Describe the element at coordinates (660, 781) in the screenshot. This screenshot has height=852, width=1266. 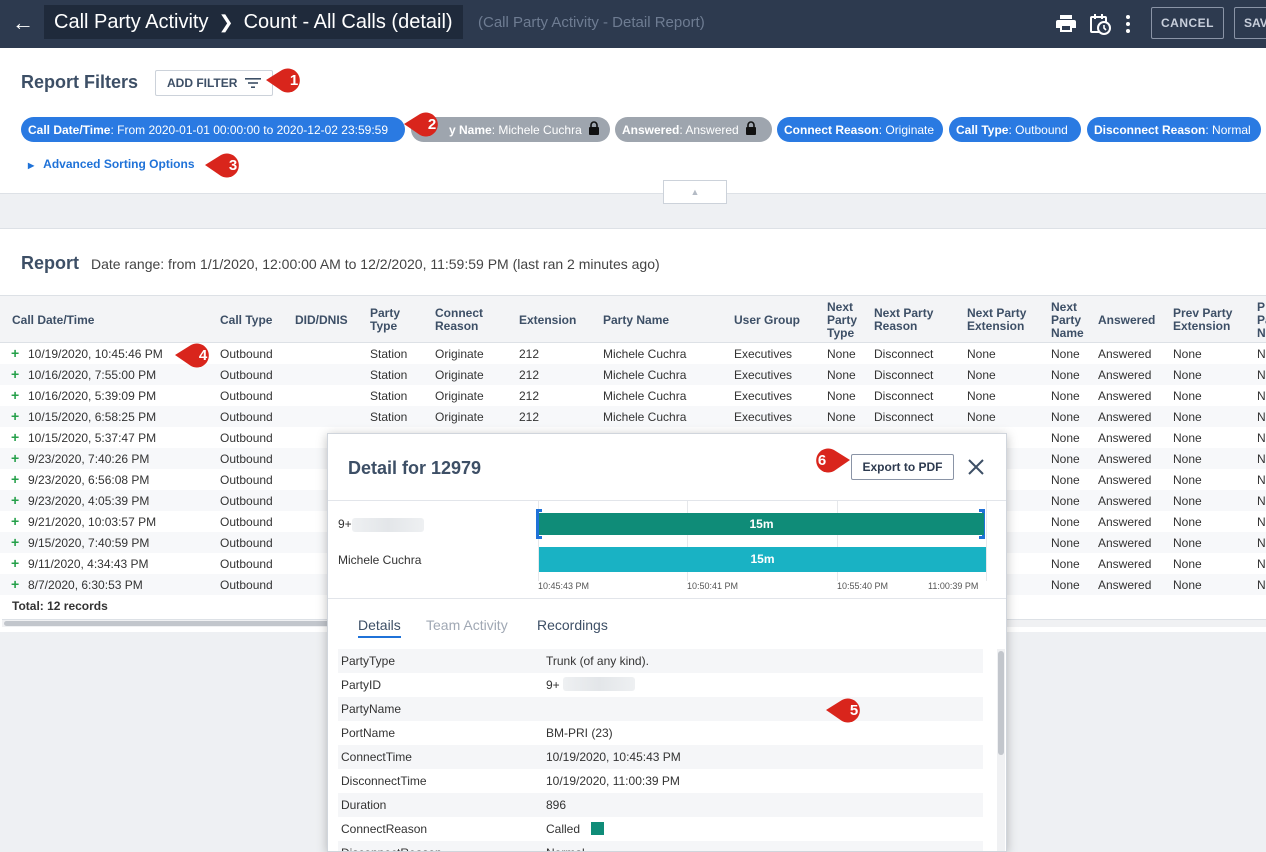
I see `detail-row: DisconnectTime 10/19/2020, 11:00:39 PM` at that location.